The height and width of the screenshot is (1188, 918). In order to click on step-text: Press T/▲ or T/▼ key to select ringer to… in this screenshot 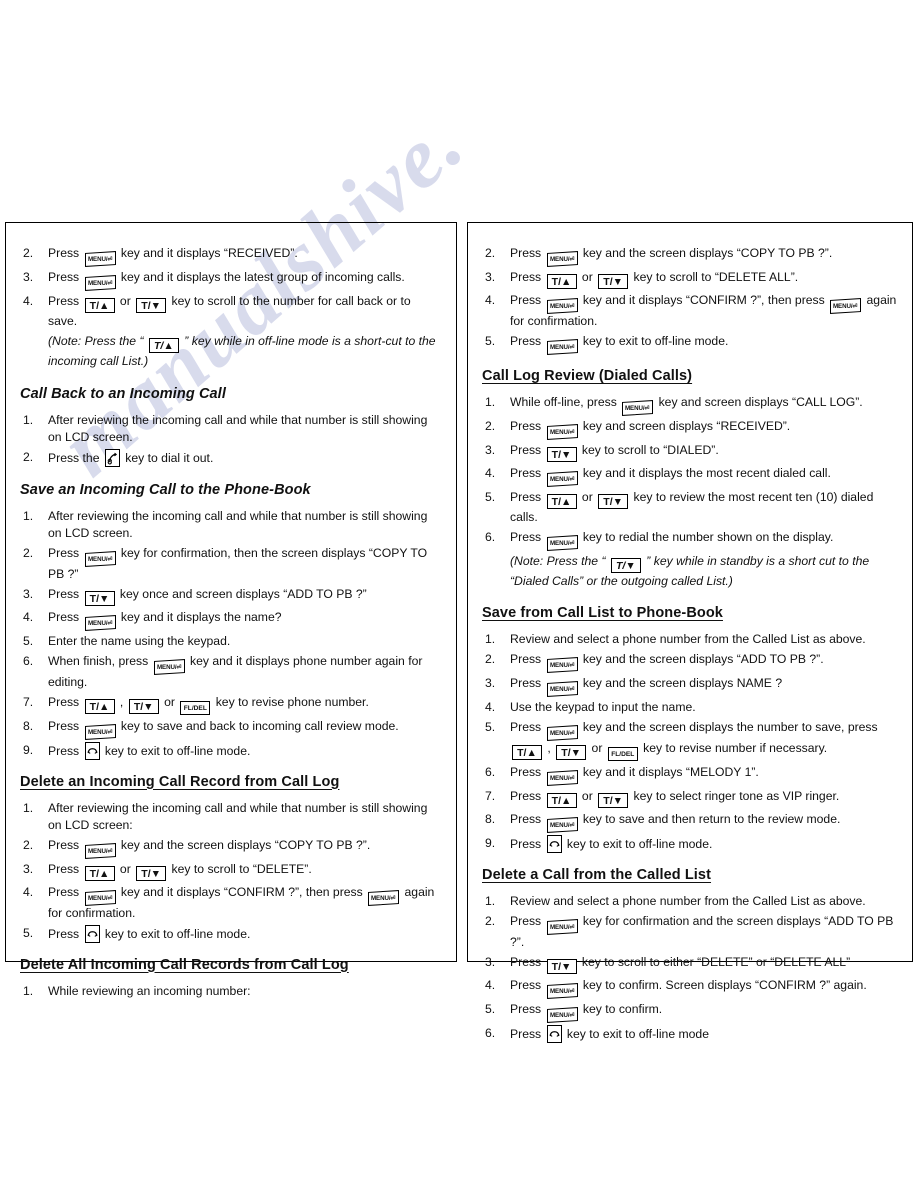, I will do `click(675, 798)`.